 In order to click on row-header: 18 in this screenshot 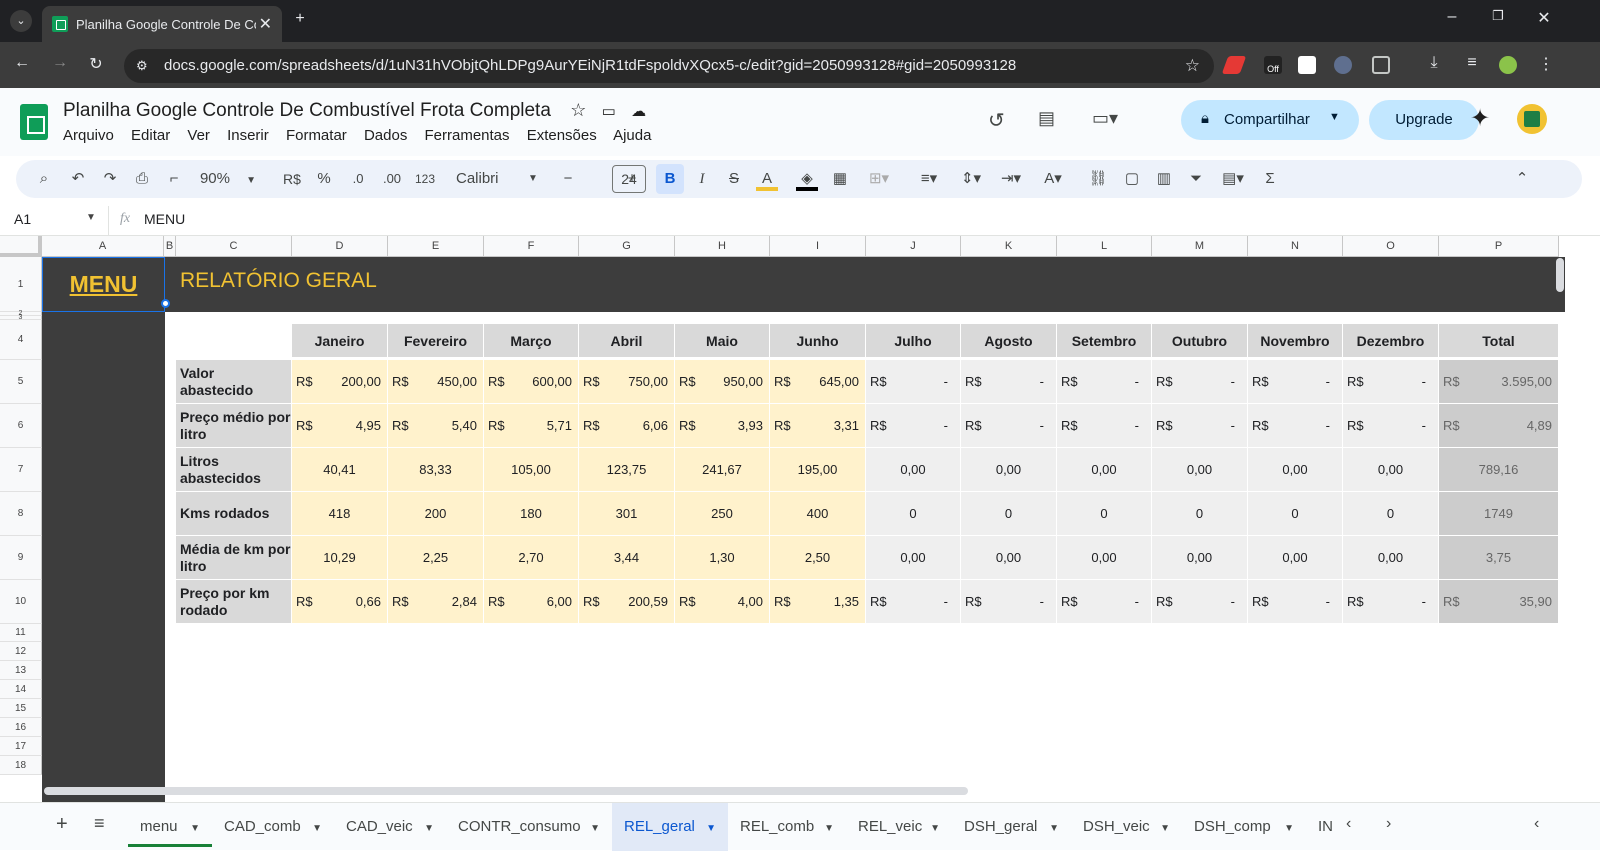, I will do `click(21, 765)`.